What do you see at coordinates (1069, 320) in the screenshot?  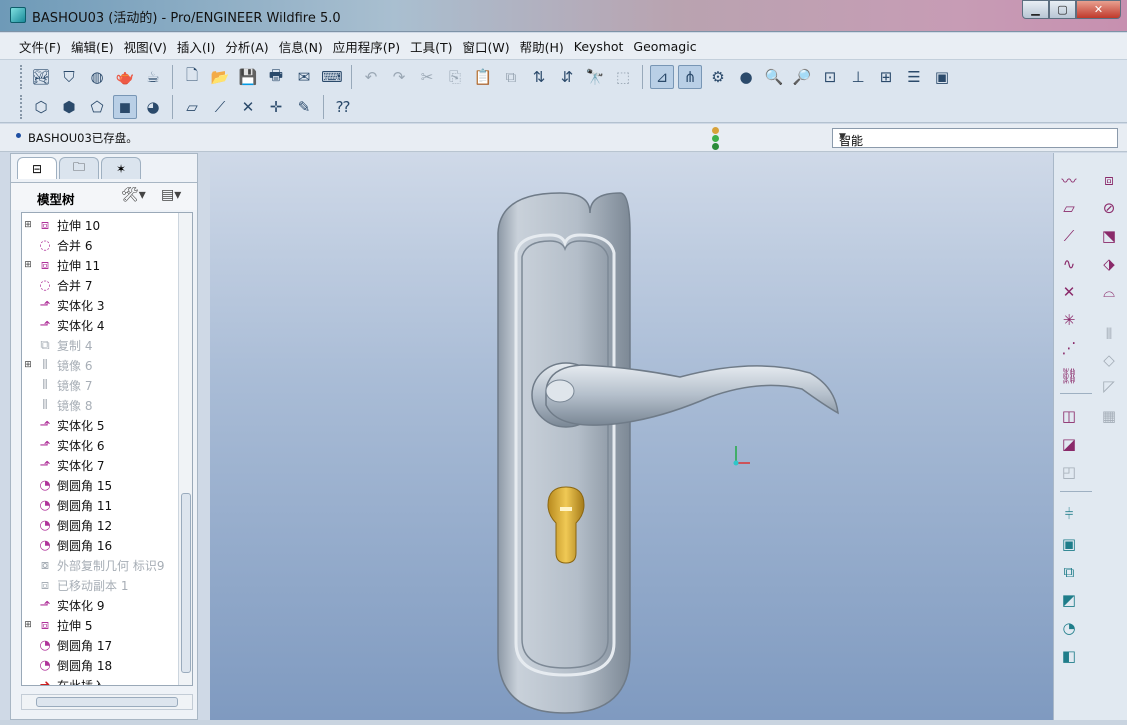 I see `coordinate-system-icon: ✳` at bounding box center [1069, 320].